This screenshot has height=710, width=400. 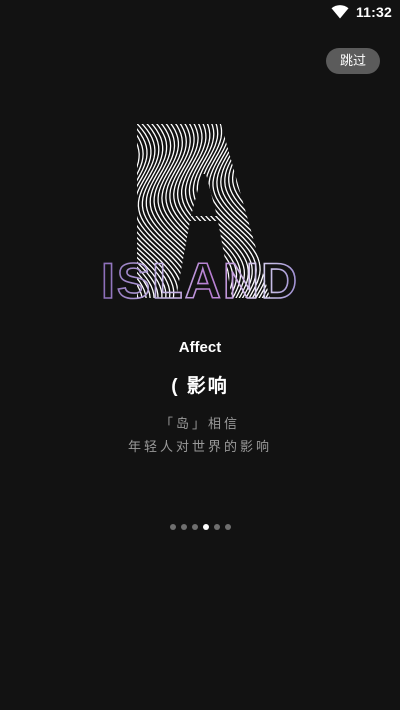 What do you see at coordinates (200, 279) in the screenshot?
I see `island-wordmark: ISLAND` at bounding box center [200, 279].